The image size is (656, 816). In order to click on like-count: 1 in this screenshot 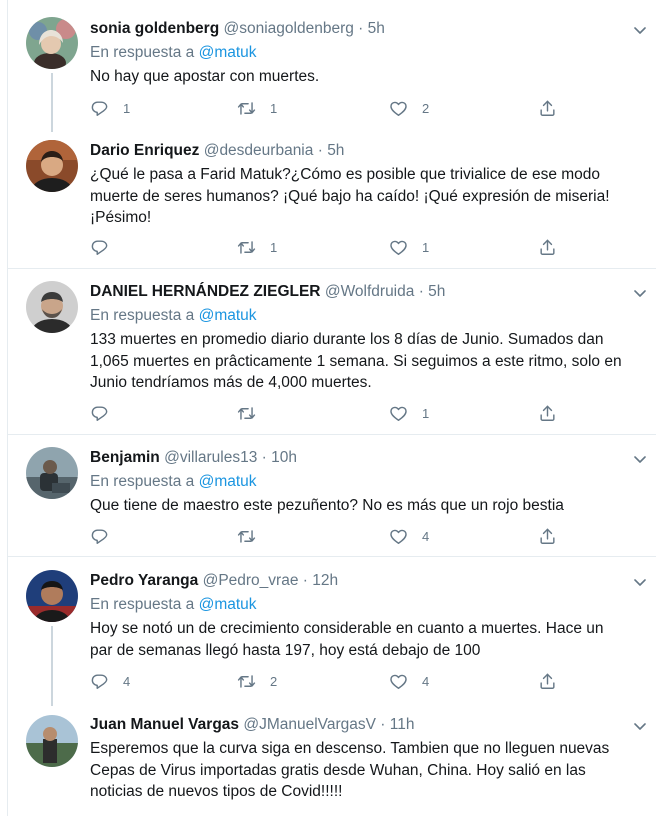, I will do `click(426, 413)`.